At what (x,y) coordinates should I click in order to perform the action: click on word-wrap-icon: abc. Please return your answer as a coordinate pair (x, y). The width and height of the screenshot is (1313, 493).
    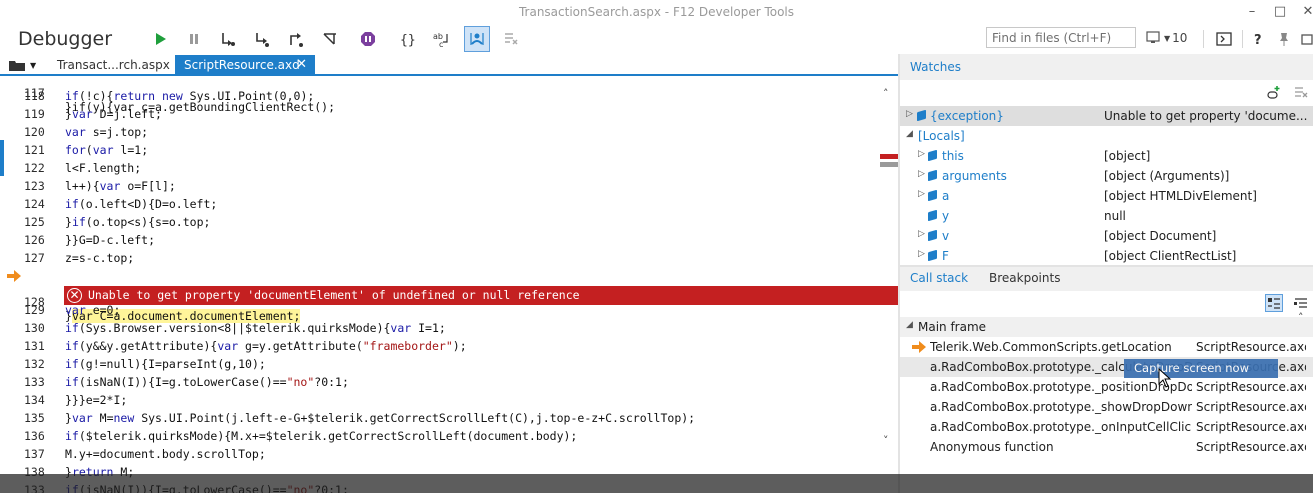
    Looking at the image, I should click on (440, 40).